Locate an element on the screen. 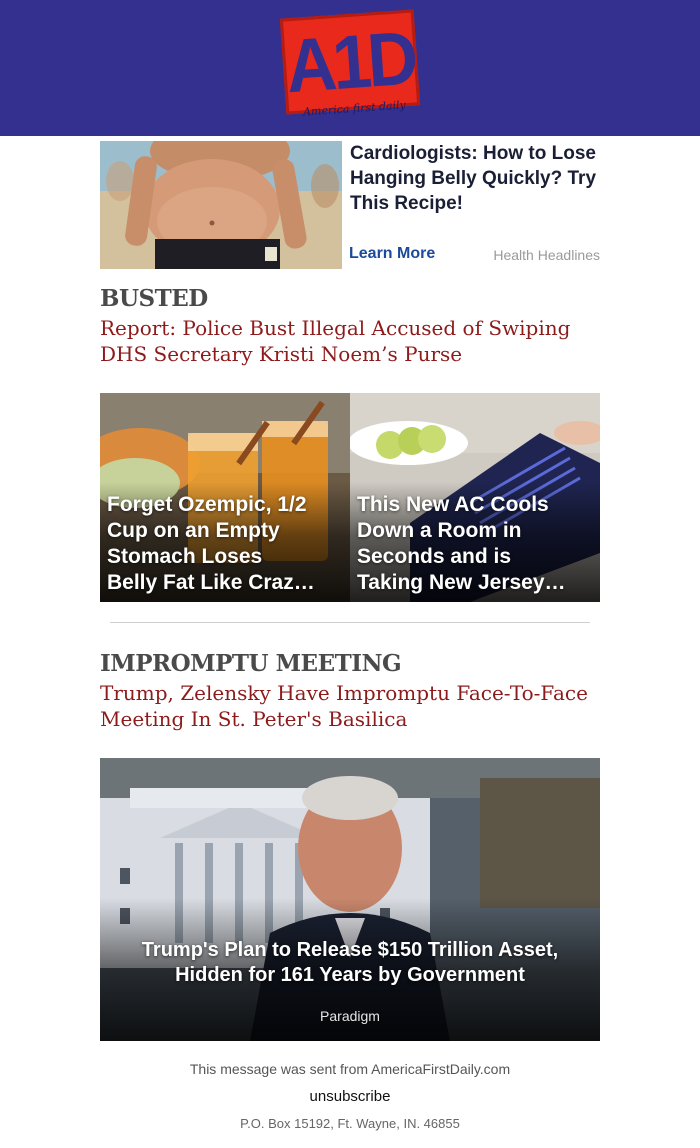 This screenshot has width=700, height=1148. logo-text: A1D is located at coordinates (350, 62).